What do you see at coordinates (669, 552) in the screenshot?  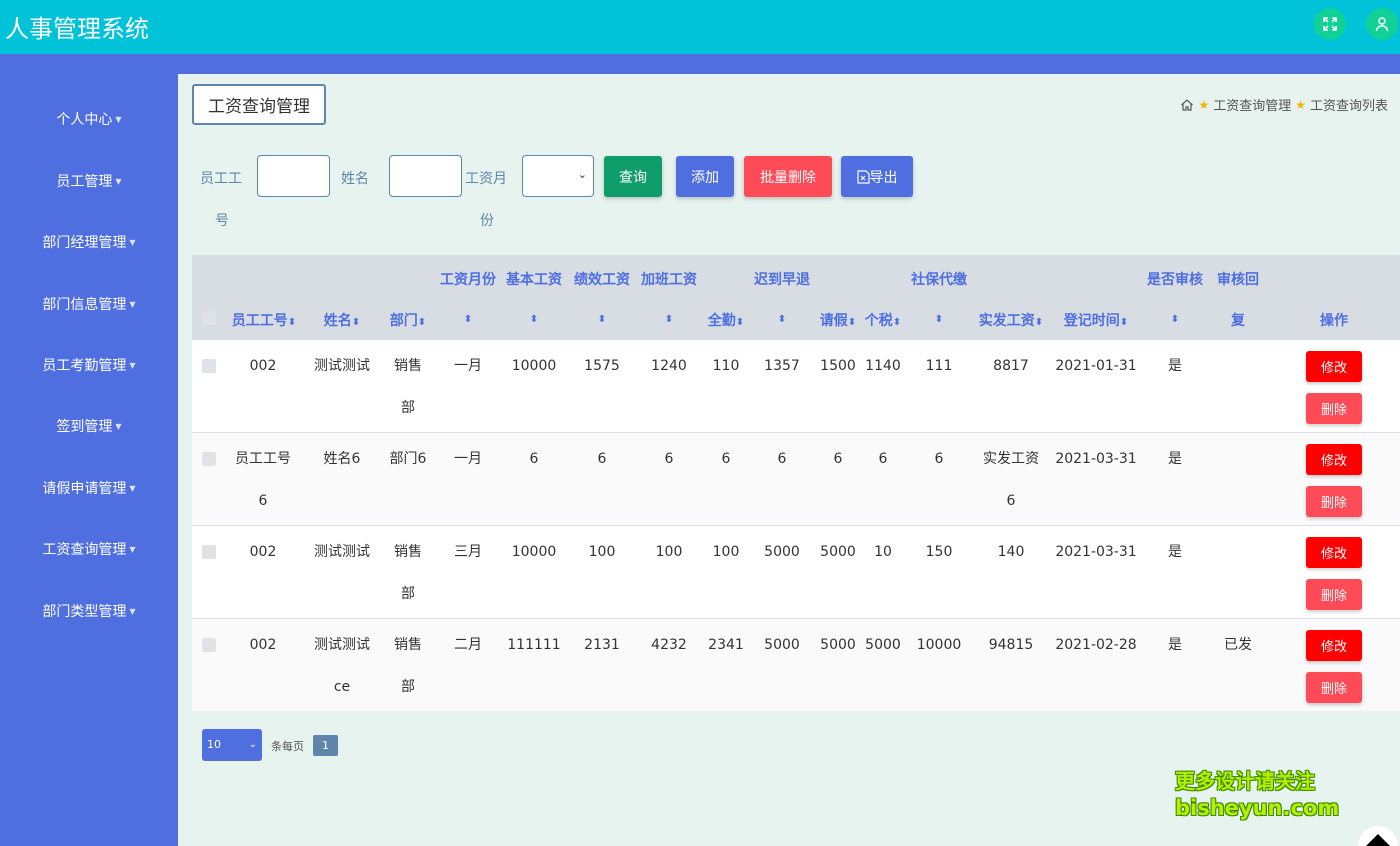 I see `cell-ot: 100` at bounding box center [669, 552].